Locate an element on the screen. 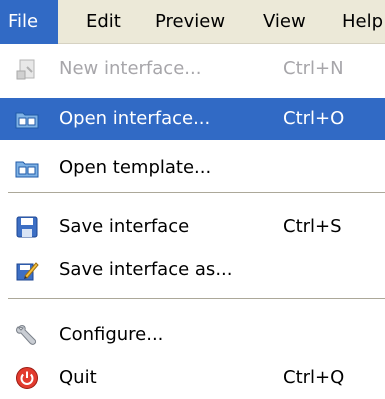 The height and width of the screenshot is (399, 385). menu-item-label: Quit is located at coordinates (78, 377).